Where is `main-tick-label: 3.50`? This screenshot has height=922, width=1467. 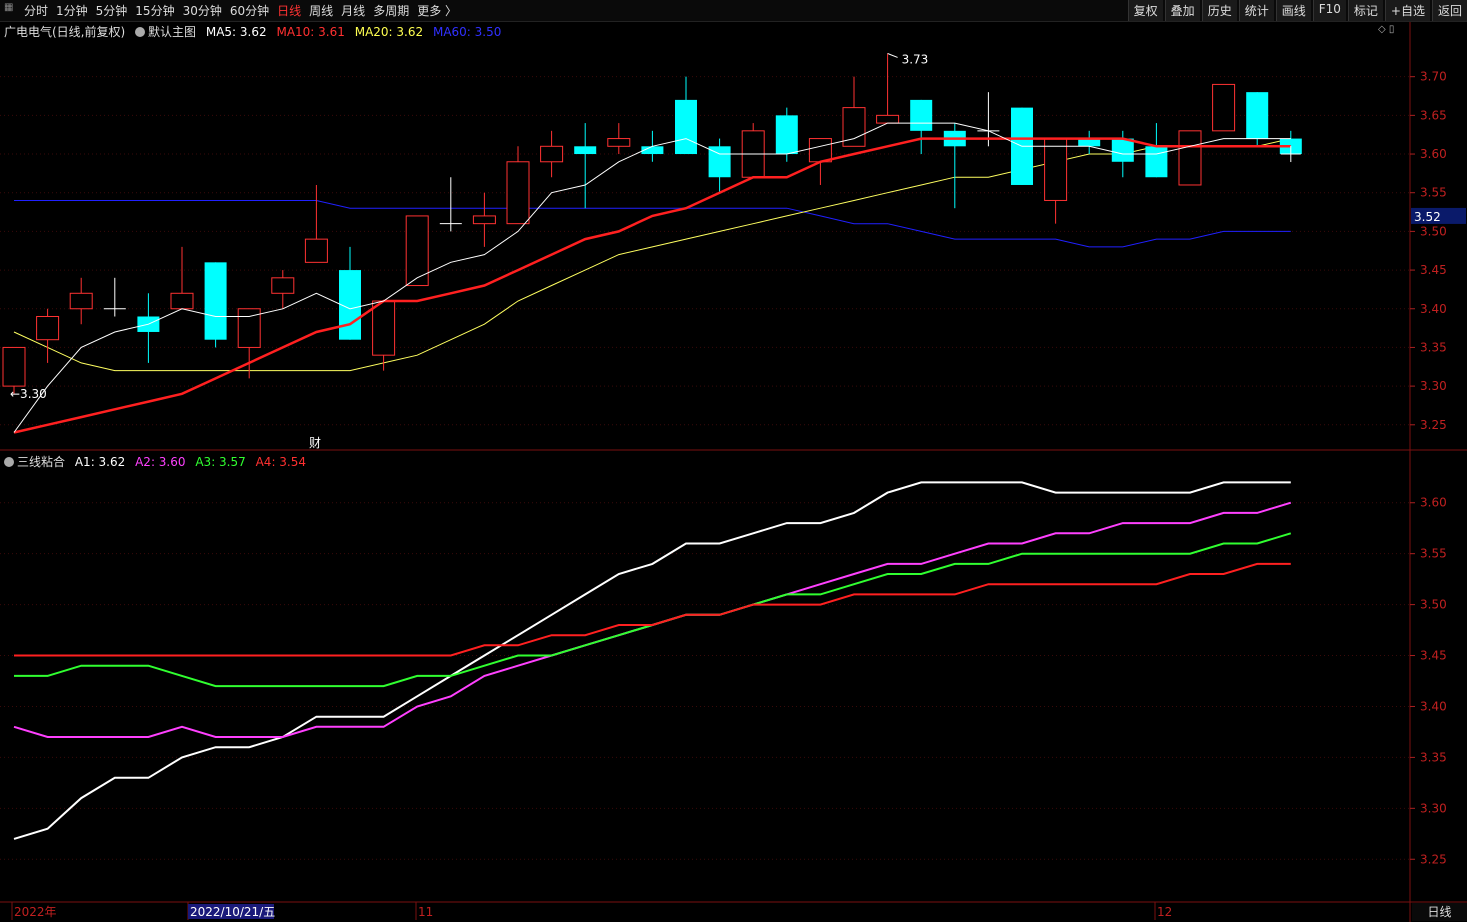 main-tick-label: 3.50 is located at coordinates (1433, 231).